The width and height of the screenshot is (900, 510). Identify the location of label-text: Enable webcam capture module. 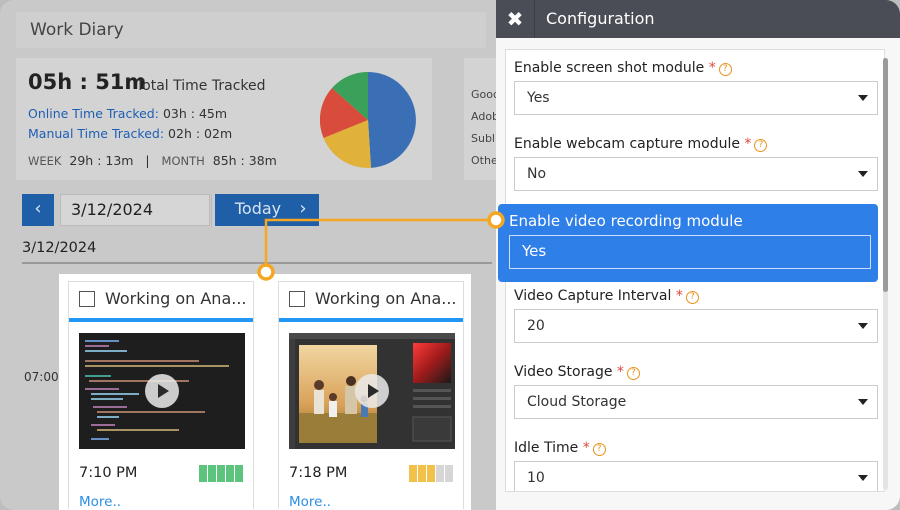
(627, 144).